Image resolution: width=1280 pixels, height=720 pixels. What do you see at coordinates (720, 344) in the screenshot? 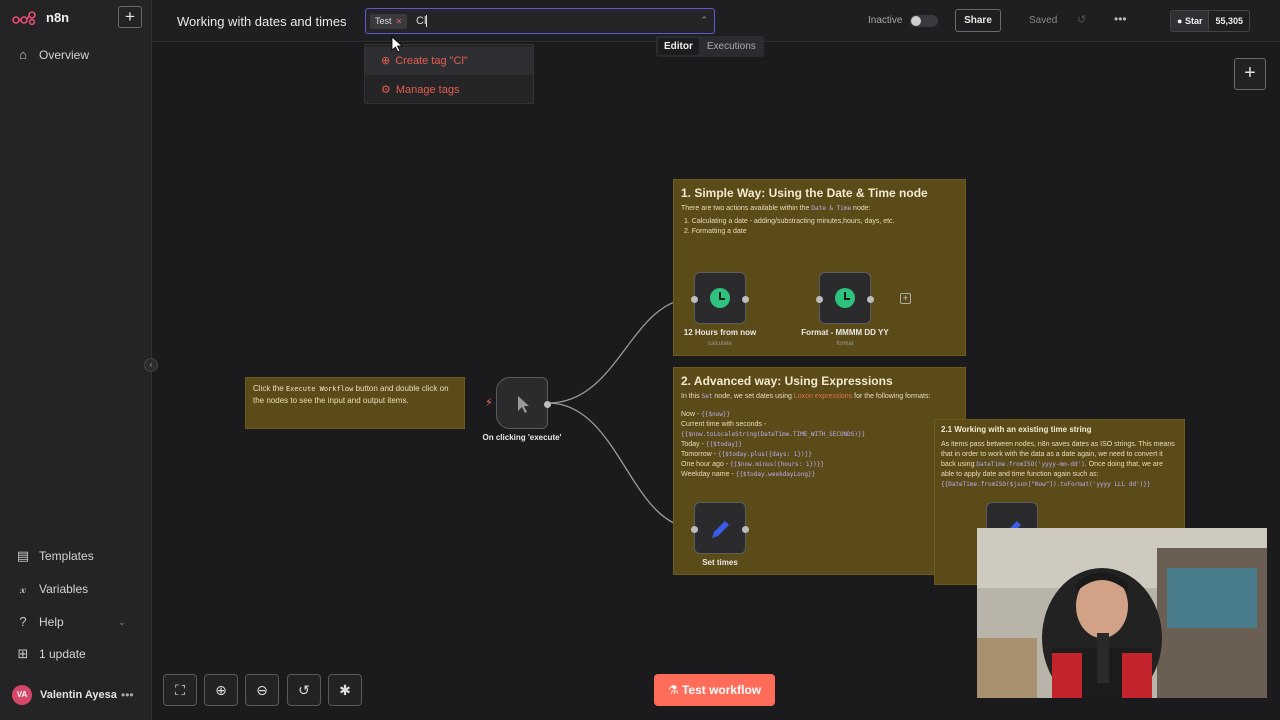
I see `node-subtitle: calculate` at bounding box center [720, 344].